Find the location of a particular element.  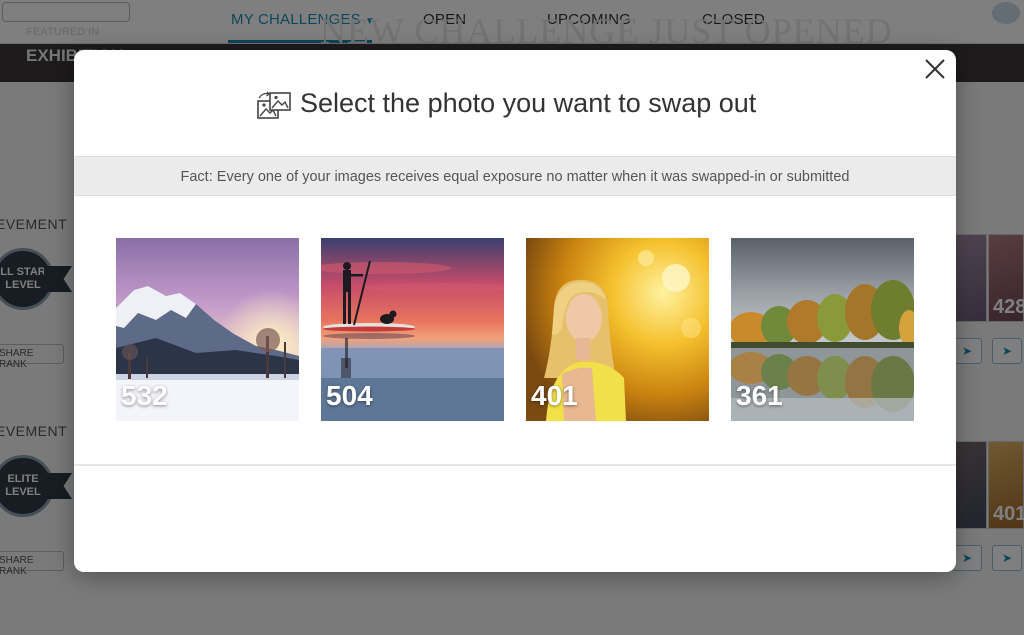

vote-count: 361 is located at coordinates (759, 395).